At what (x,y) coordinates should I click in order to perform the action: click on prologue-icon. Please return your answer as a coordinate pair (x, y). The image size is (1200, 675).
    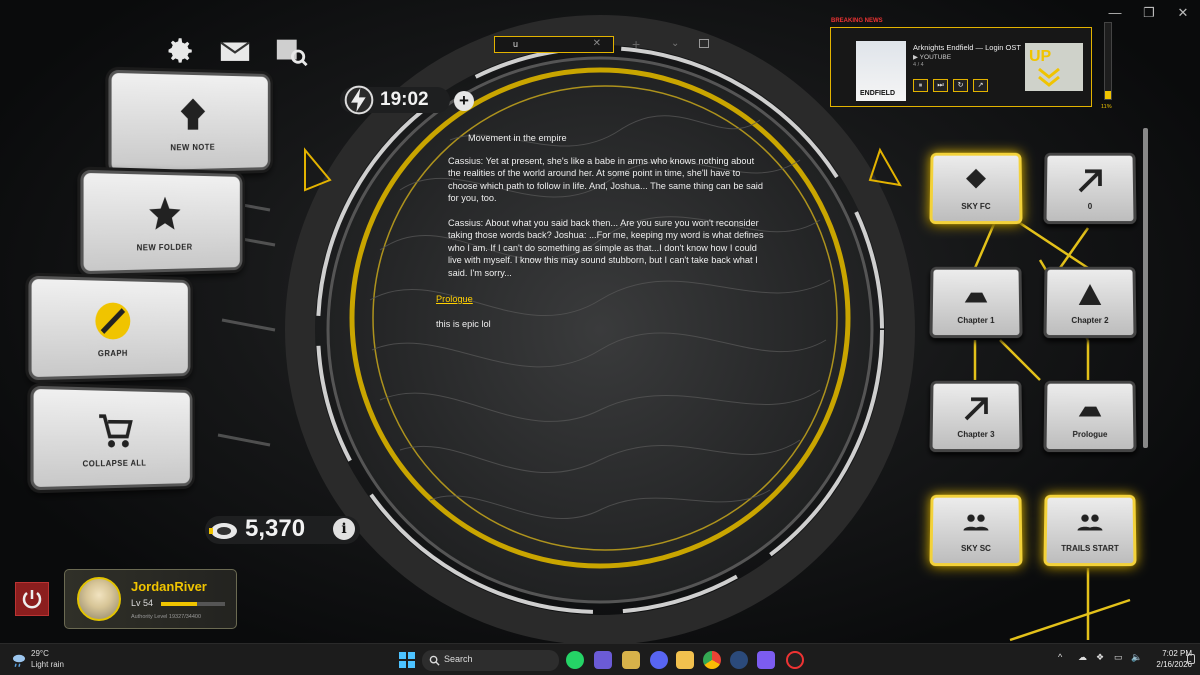
    Looking at the image, I should click on (1090, 411).